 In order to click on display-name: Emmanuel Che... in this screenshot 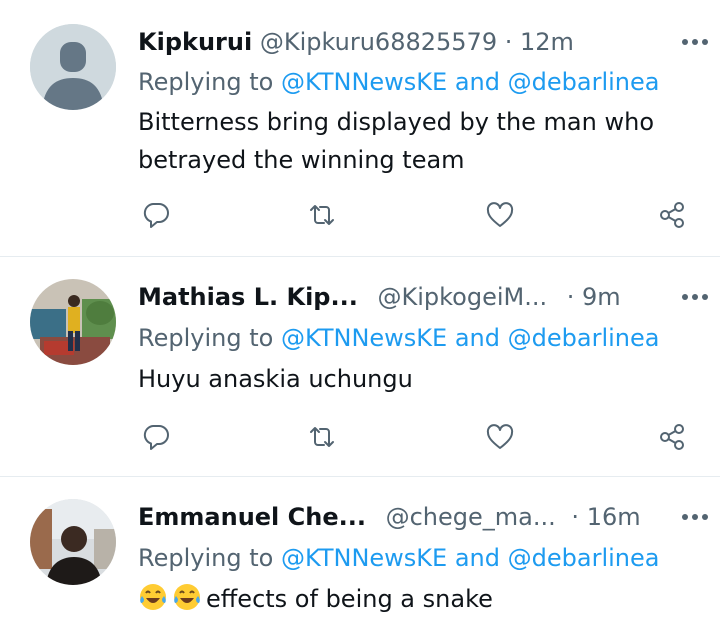, I will do `click(252, 517)`.